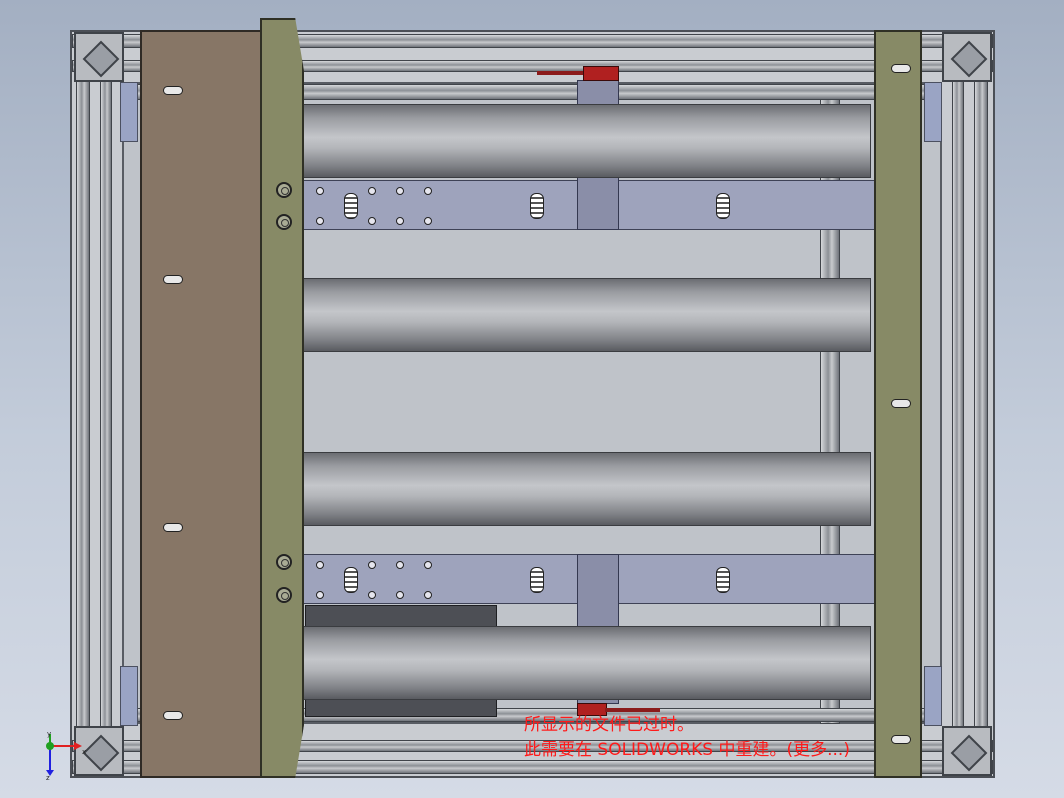 This screenshot has height=798, width=1064. Describe the element at coordinates (84, 752) in the screenshot. I see `x-axis-label: x` at that location.